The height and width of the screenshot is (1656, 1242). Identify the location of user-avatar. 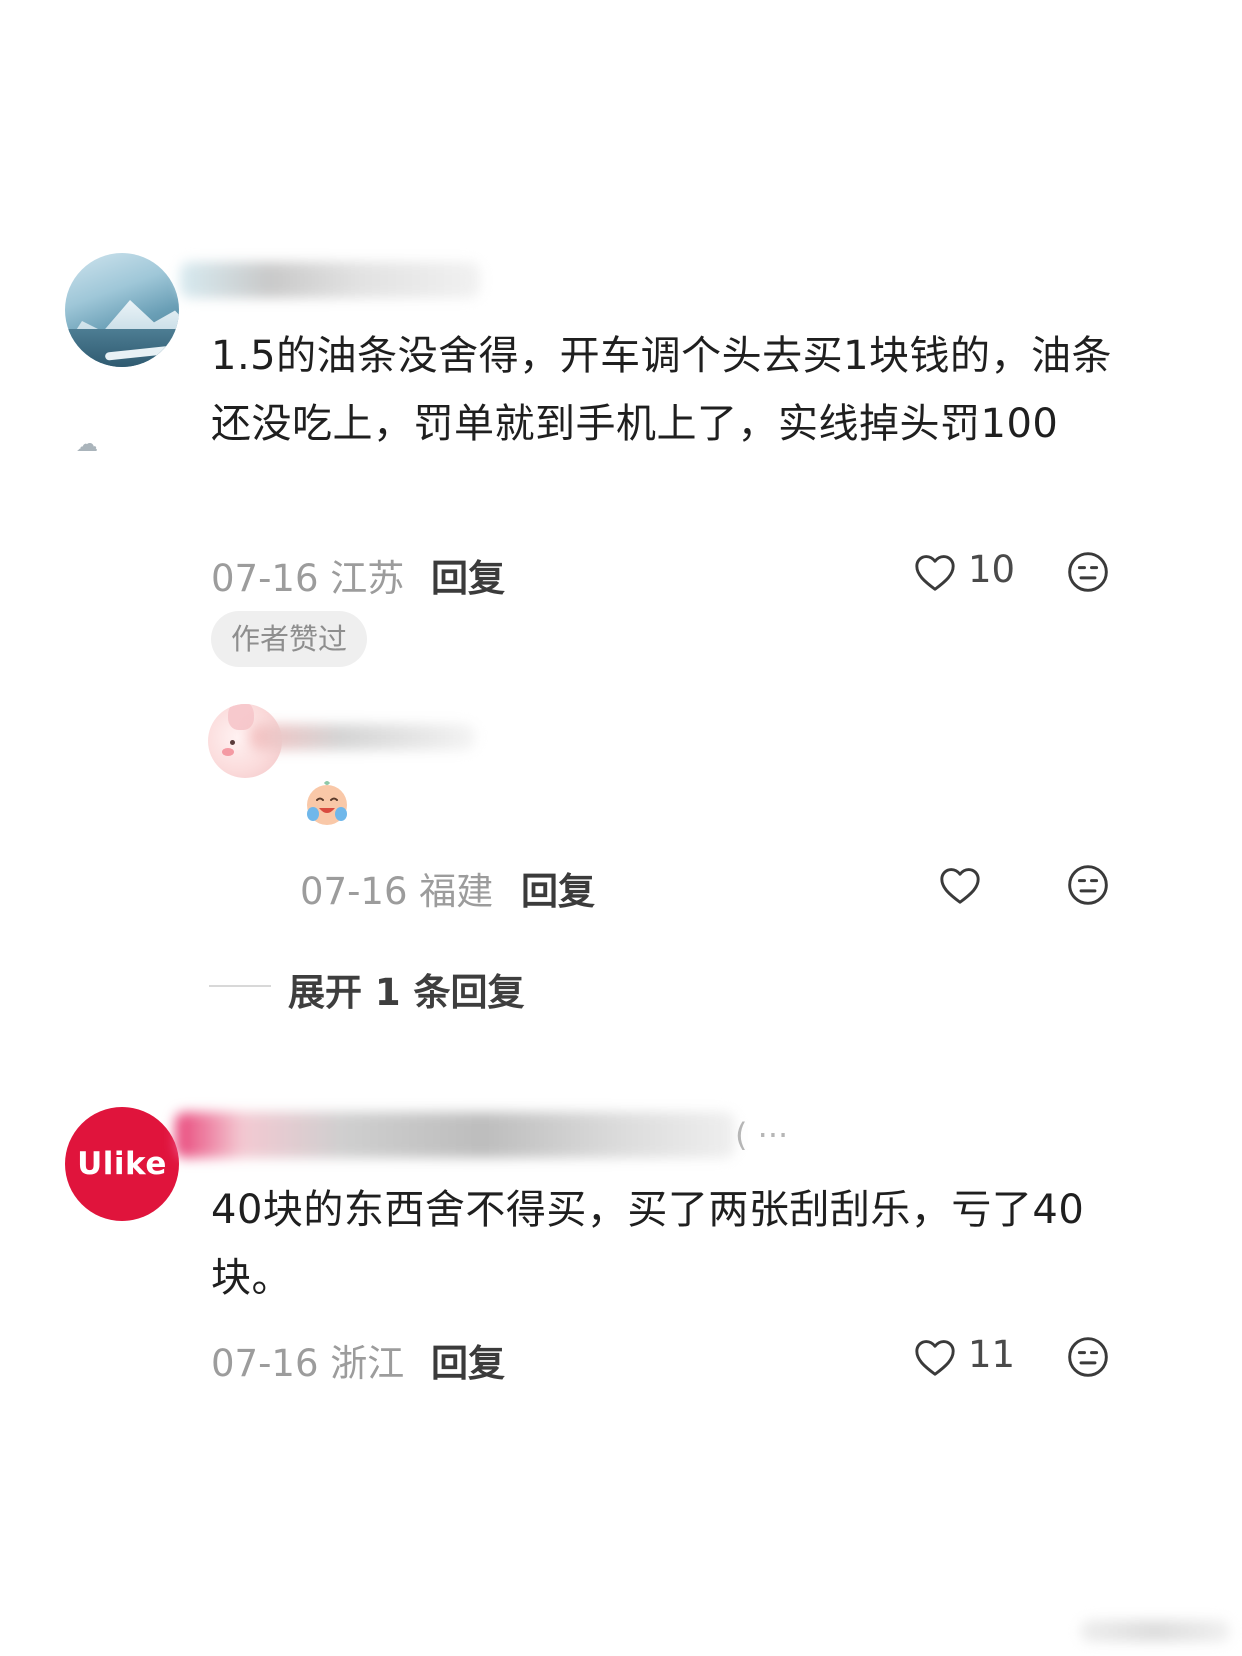
(122, 310).